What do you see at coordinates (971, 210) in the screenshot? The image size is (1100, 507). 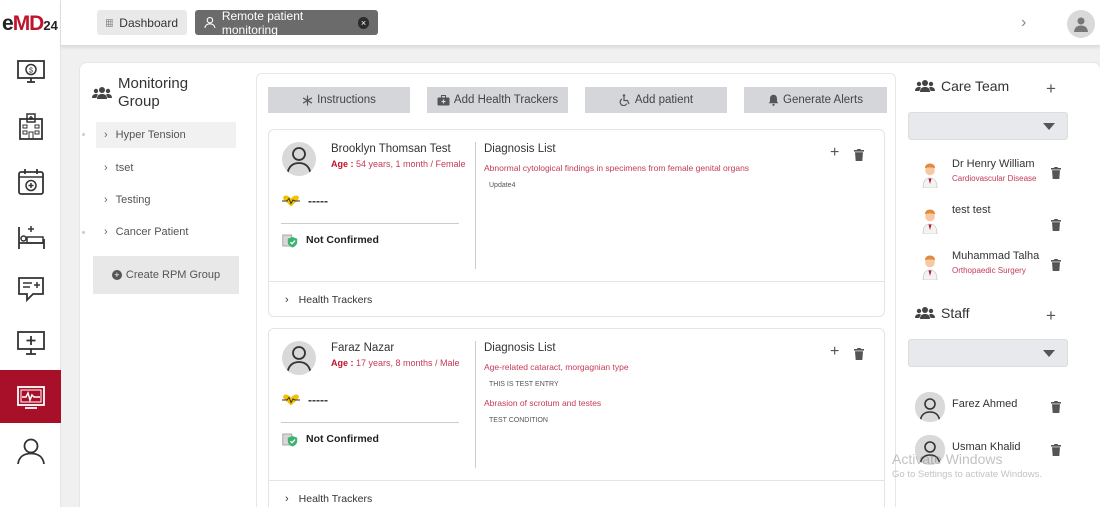 I see `member-name: test test` at bounding box center [971, 210].